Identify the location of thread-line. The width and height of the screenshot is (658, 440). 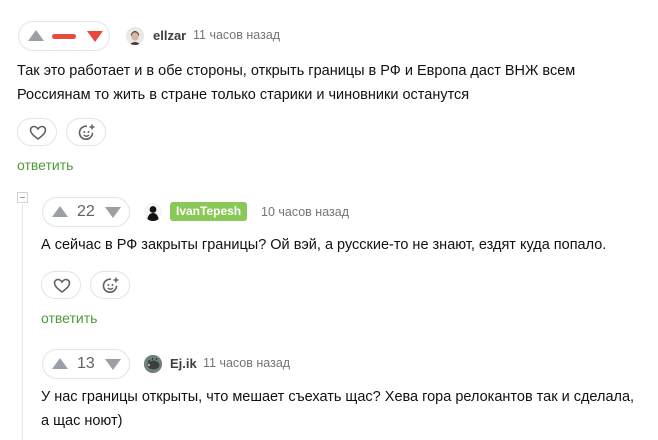
(22, 322).